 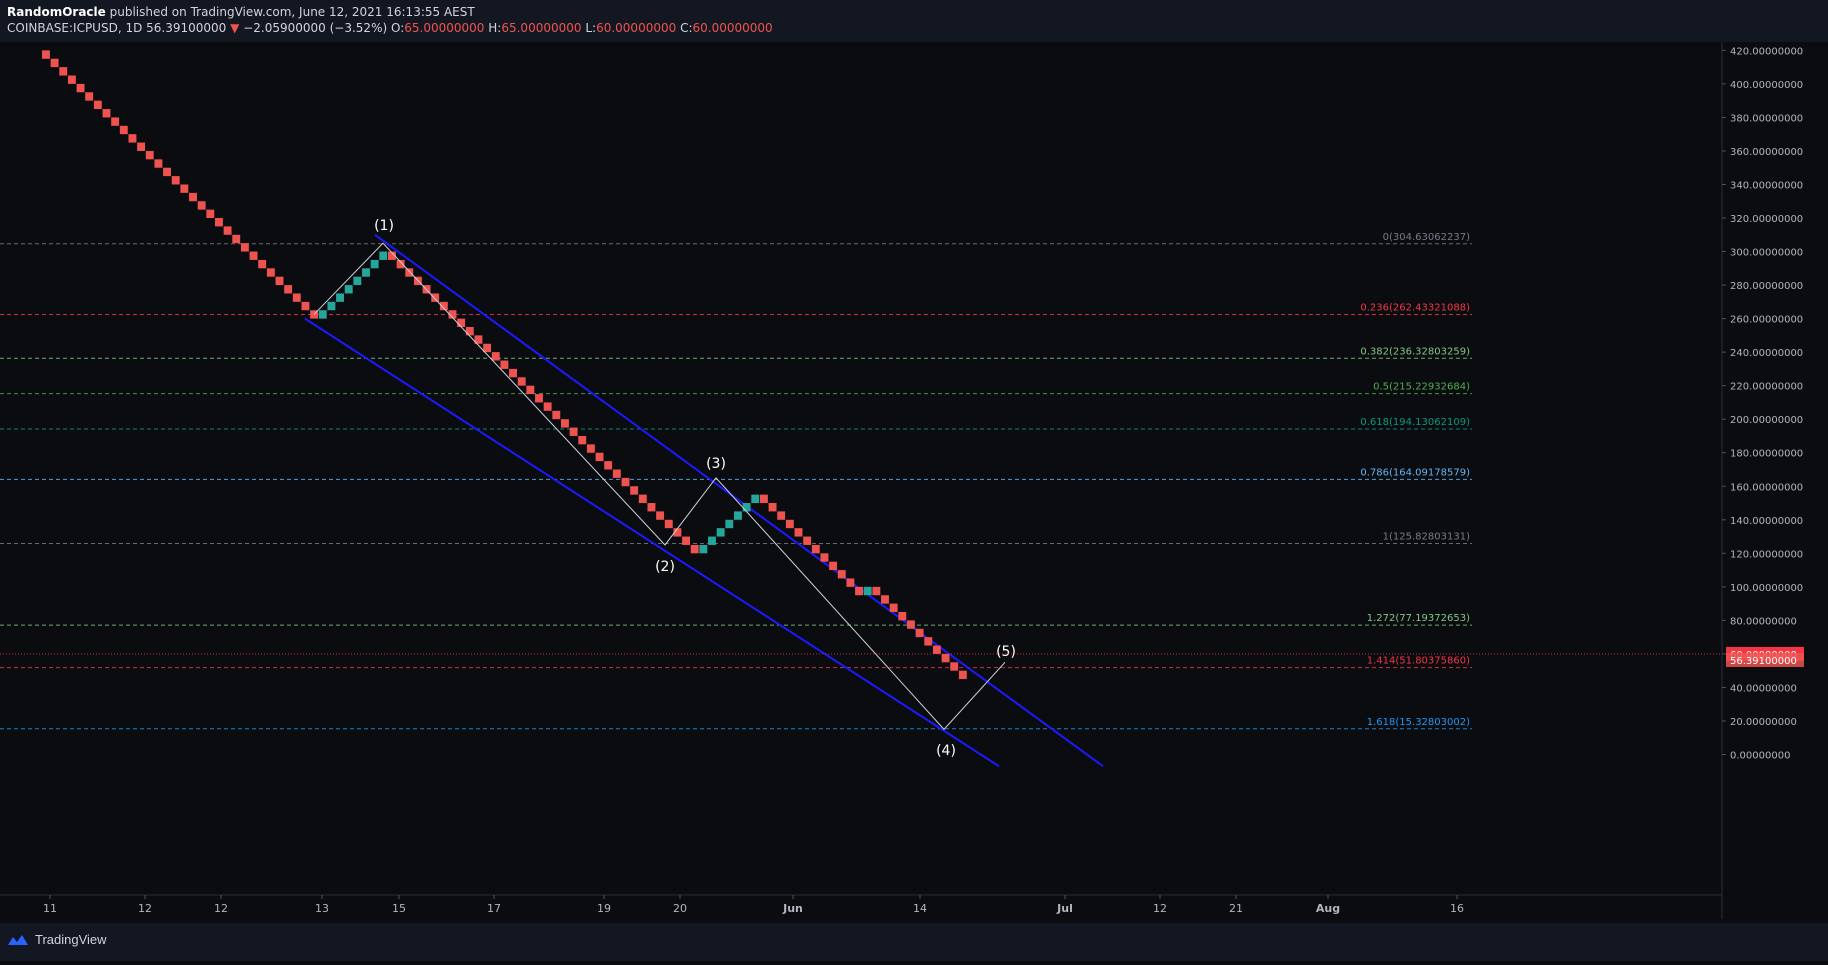 I want to click on y-tick-label: 340.00000000, so click(x=1766, y=185).